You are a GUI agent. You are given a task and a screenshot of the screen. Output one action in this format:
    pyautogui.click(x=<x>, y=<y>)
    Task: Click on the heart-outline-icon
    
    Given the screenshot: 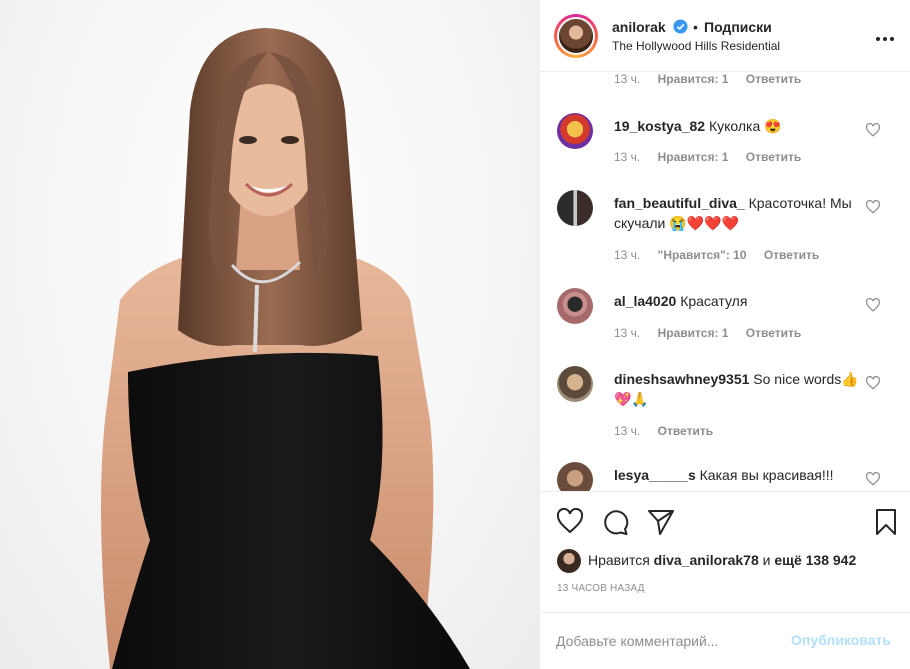 What is the action you would take?
    pyautogui.click(x=570, y=521)
    